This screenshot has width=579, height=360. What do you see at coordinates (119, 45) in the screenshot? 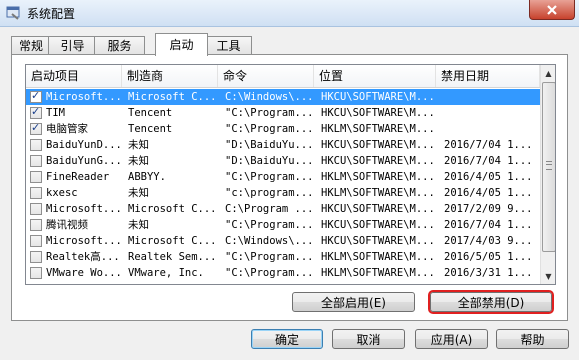
I see `tab-services: 服务` at bounding box center [119, 45].